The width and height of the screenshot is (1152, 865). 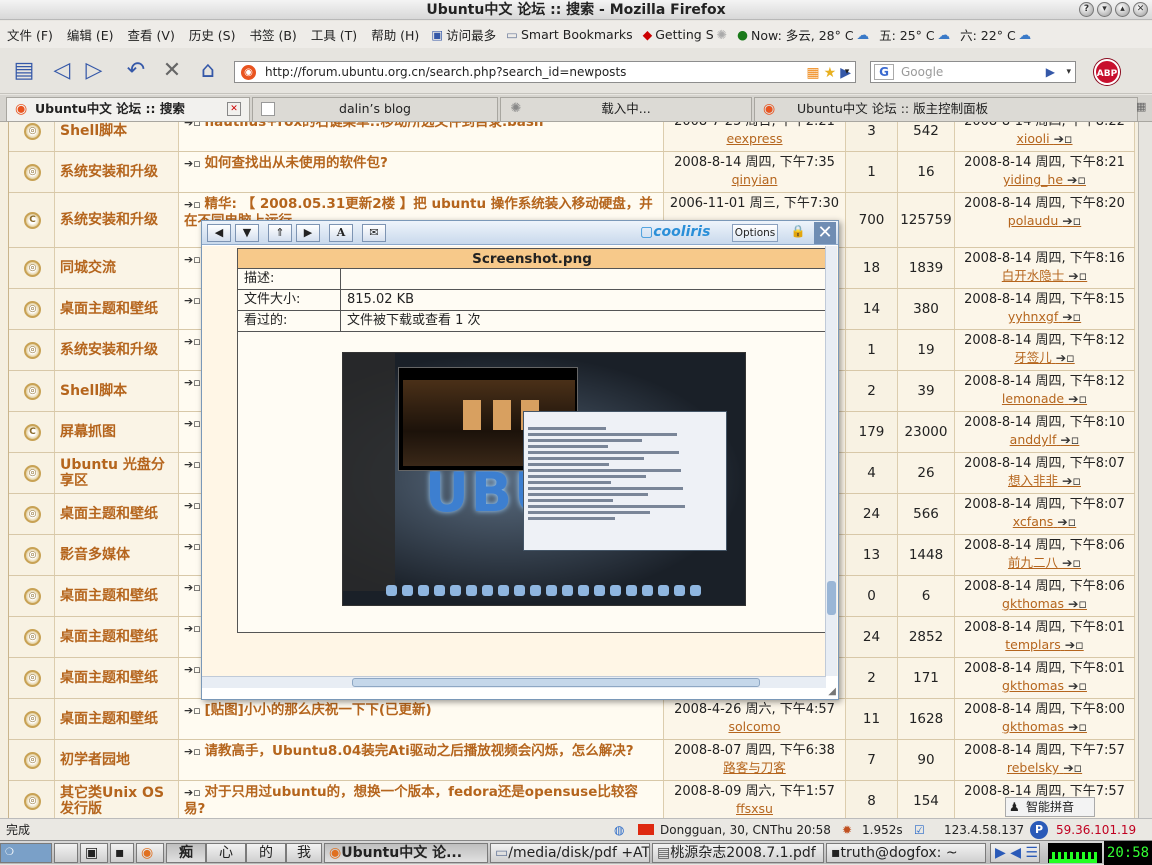 I want to click on url-dropdown-button: ▾, so click(x=847, y=72).